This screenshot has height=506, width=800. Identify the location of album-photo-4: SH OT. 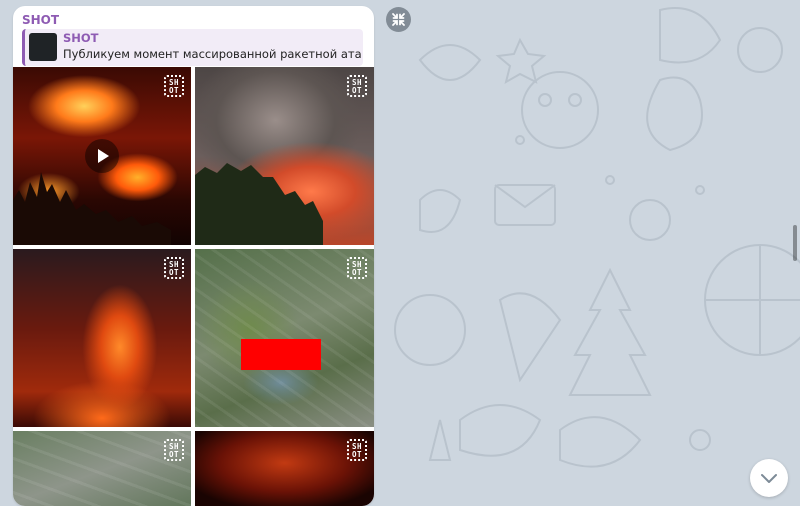
(284, 338).